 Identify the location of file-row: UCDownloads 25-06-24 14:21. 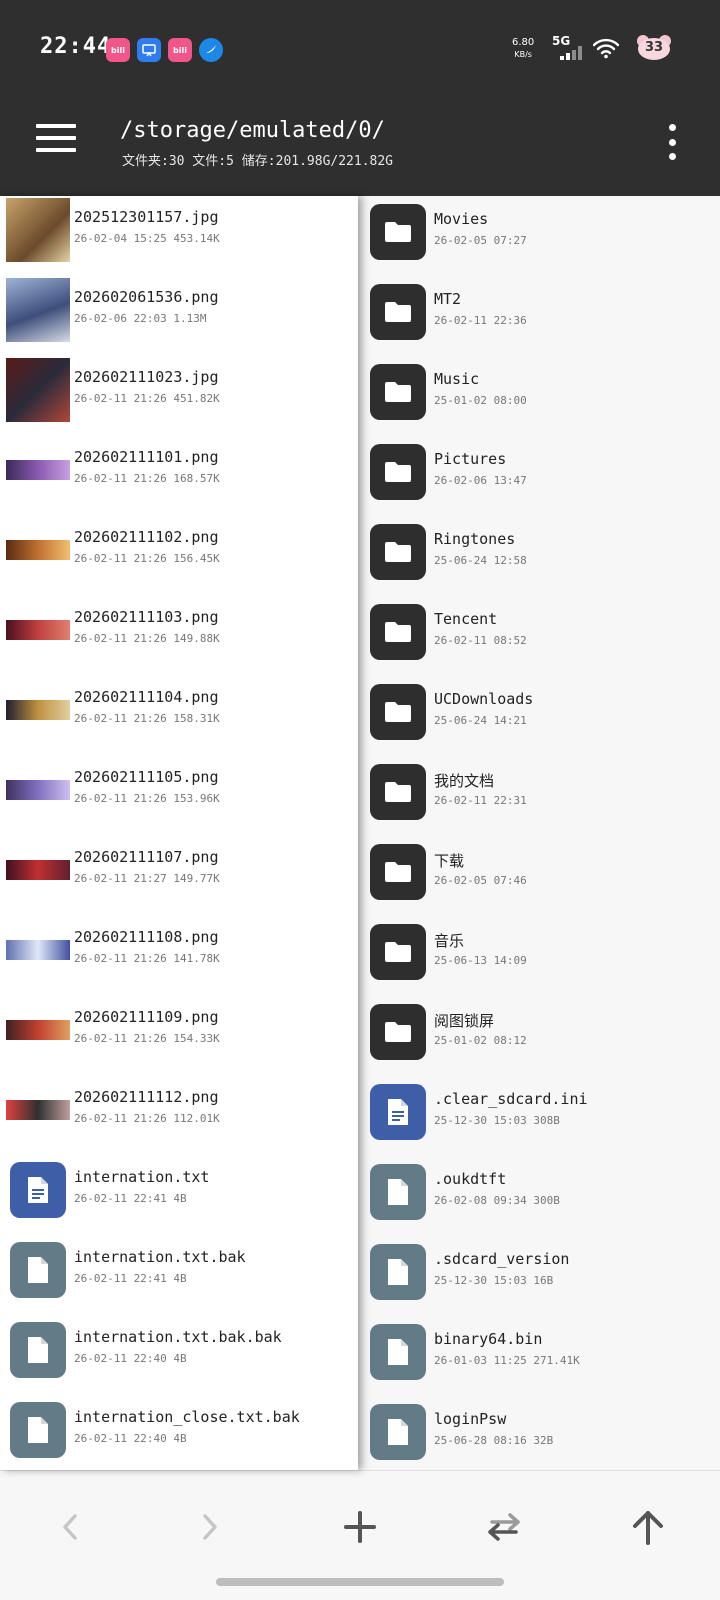
(540, 716).